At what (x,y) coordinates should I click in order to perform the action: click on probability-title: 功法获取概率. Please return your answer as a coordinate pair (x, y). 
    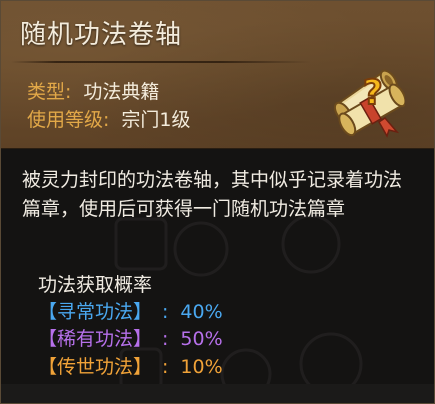
    Looking at the image, I should click on (95, 285).